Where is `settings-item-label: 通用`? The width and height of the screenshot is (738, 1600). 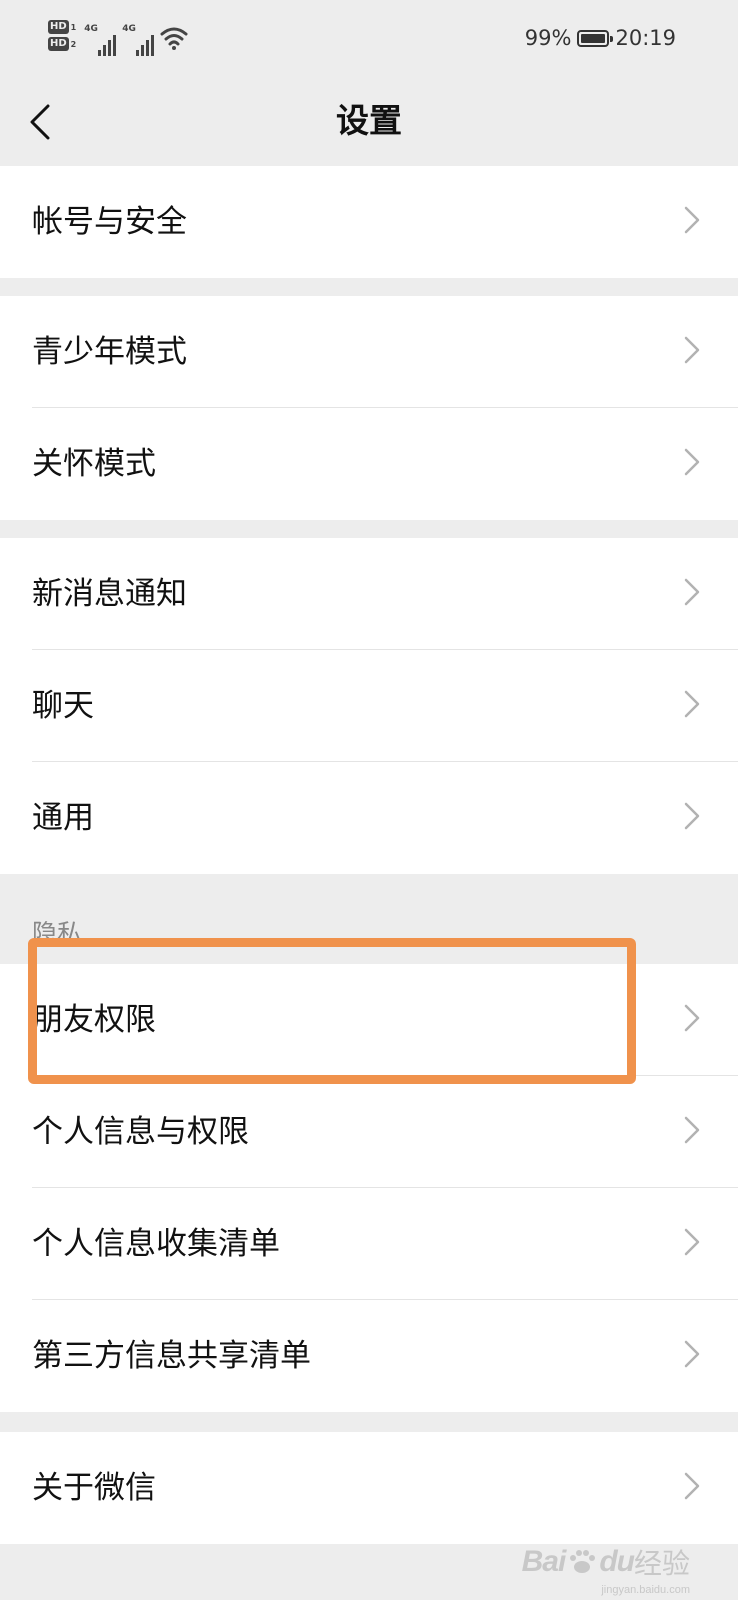 settings-item-label: 通用 is located at coordinates (63, 818).